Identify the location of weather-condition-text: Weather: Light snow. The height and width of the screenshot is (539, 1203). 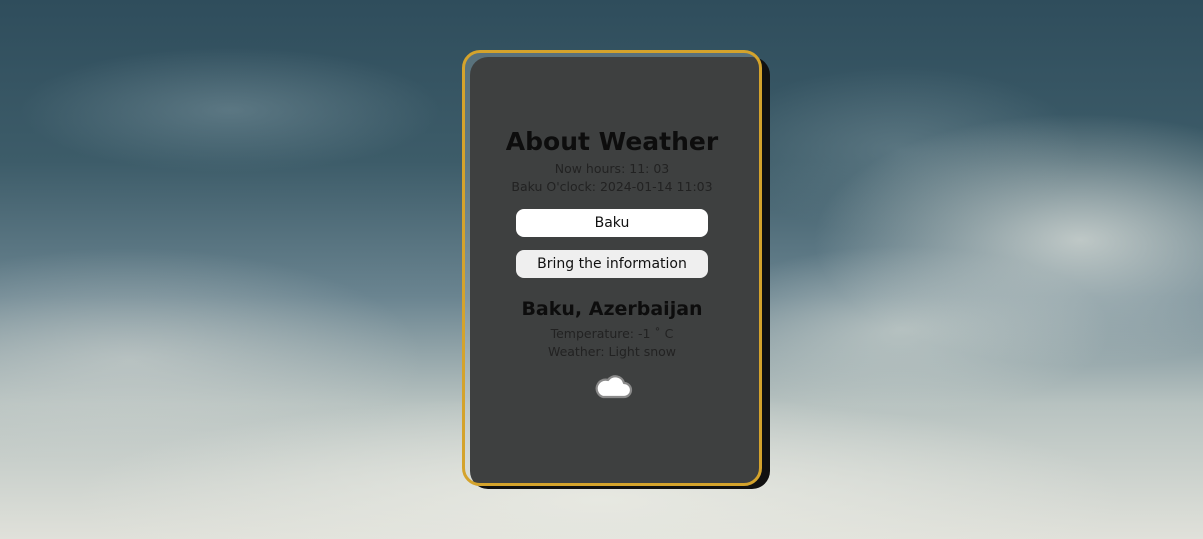
(612, 351).